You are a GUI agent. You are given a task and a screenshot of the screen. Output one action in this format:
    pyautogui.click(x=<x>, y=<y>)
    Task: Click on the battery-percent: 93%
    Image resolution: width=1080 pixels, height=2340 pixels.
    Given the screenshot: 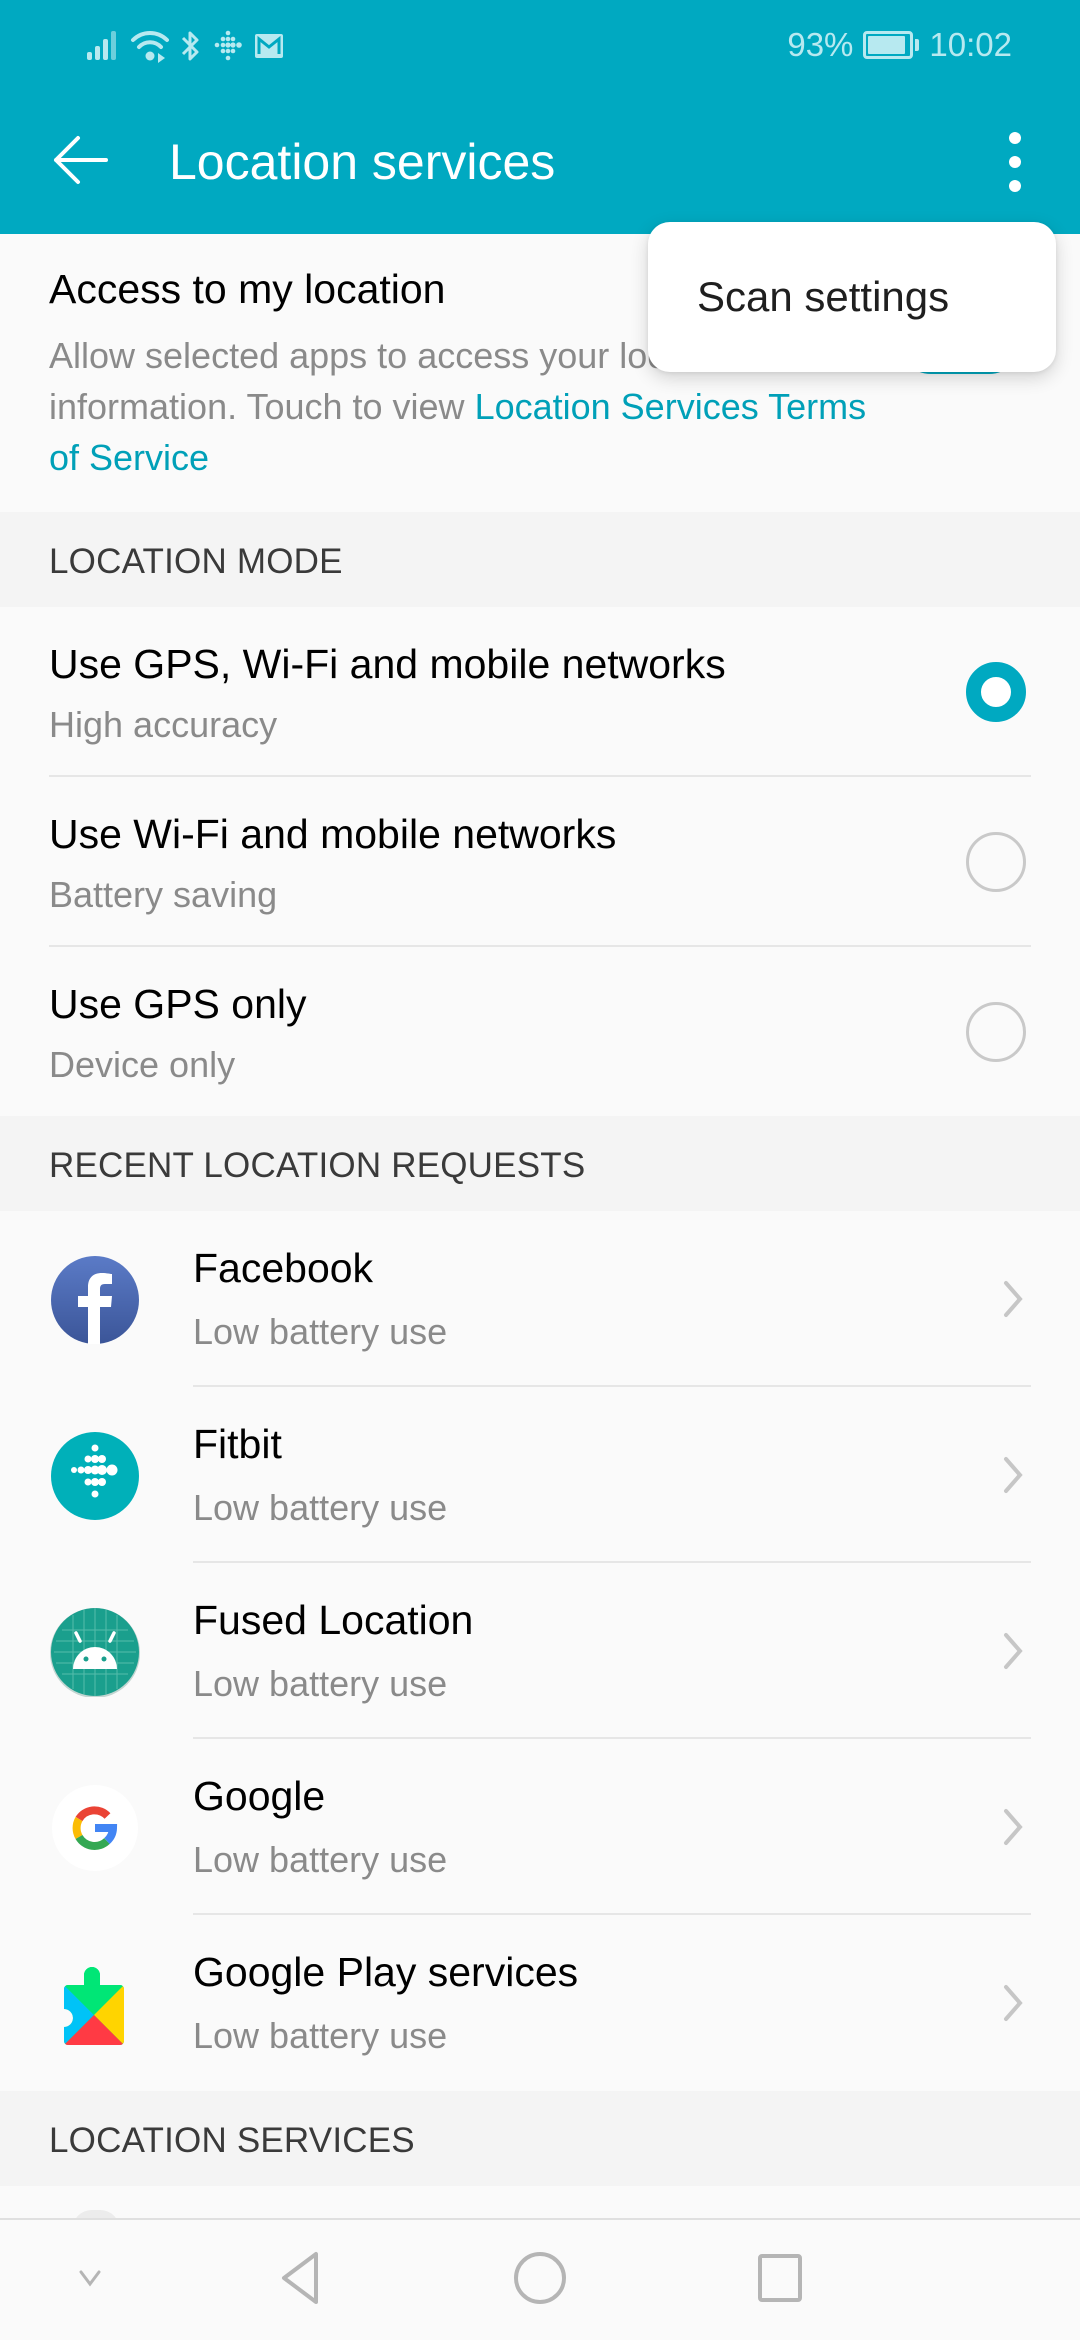 What is the action you would take?
    pyautogui.click(x=820, y=44)
    